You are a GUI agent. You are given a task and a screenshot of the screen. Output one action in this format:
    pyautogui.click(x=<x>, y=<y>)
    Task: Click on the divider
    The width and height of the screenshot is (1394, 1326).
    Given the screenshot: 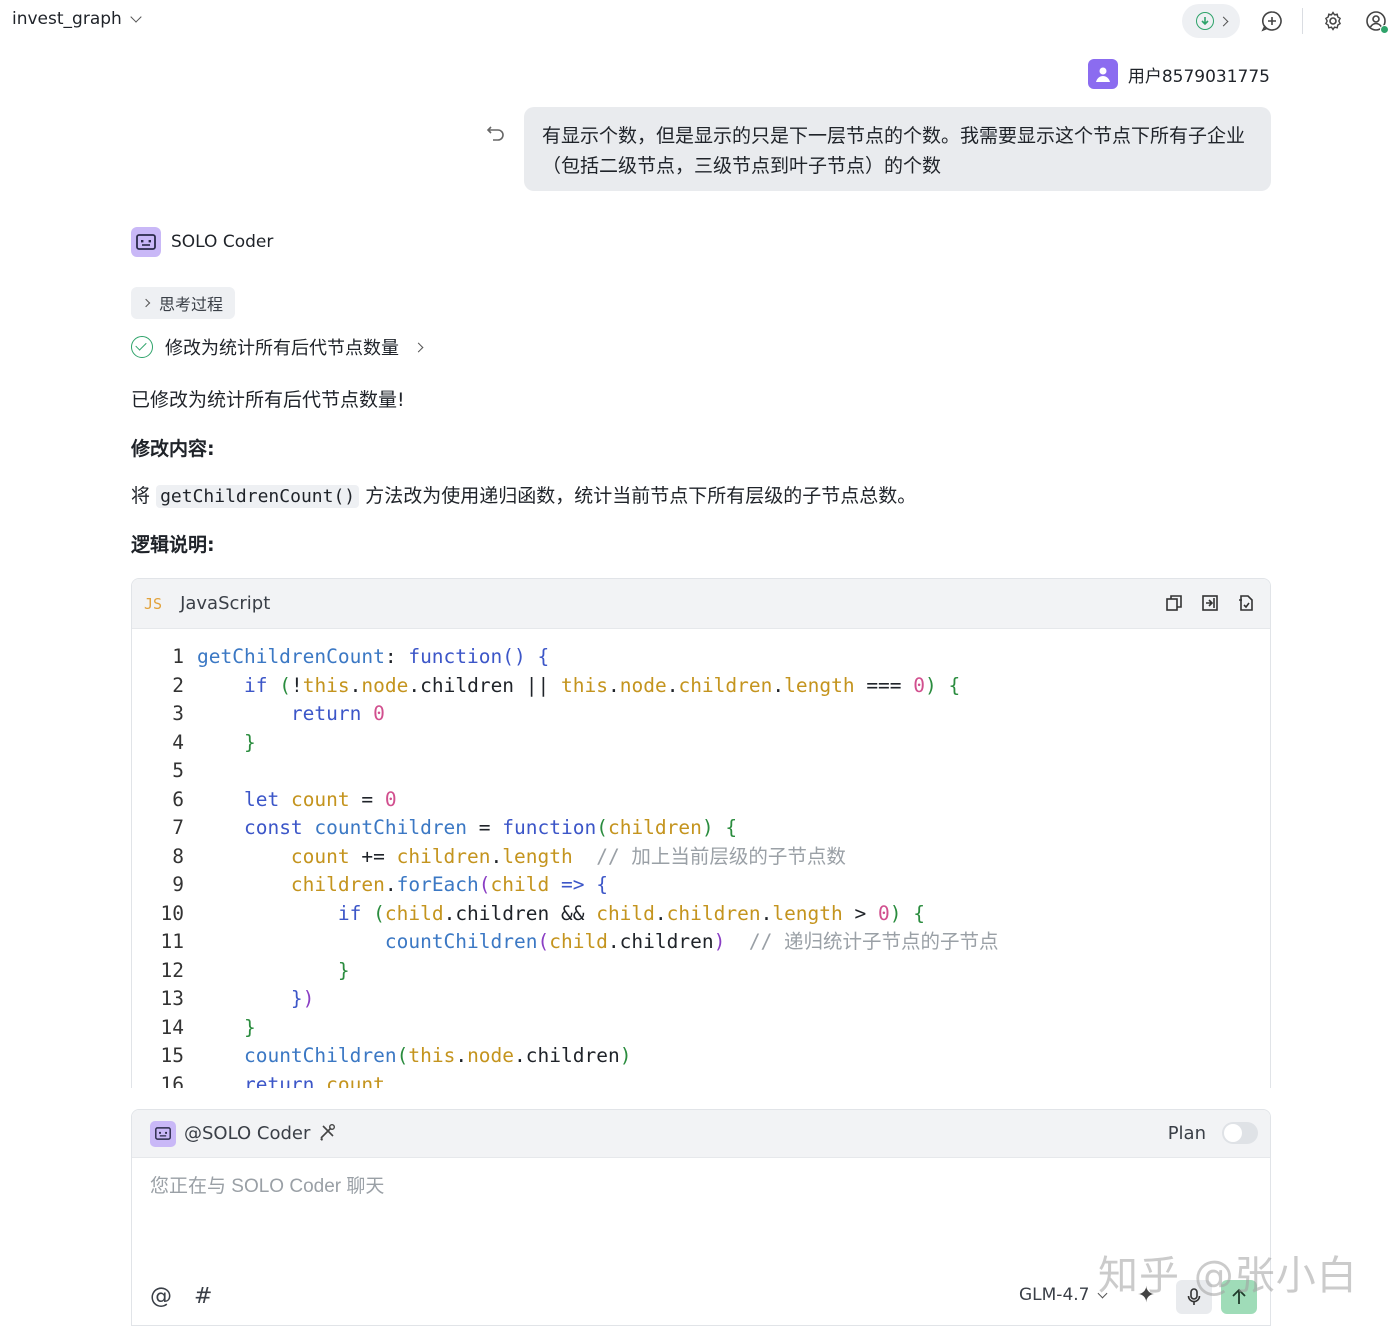 What is the action you would take?
    pyautogui.click(x=1302, y=21)
    